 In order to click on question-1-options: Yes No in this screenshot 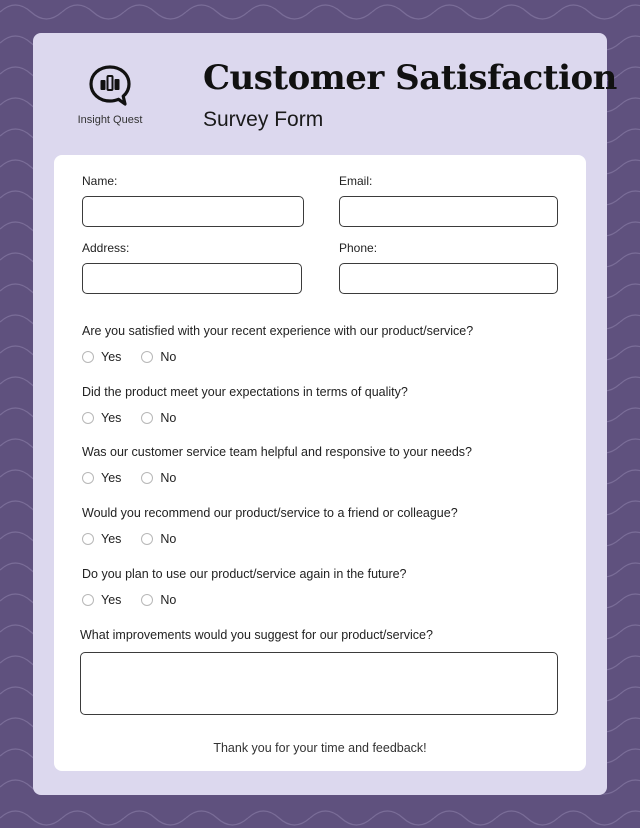, I will do `click(139, 357)`.